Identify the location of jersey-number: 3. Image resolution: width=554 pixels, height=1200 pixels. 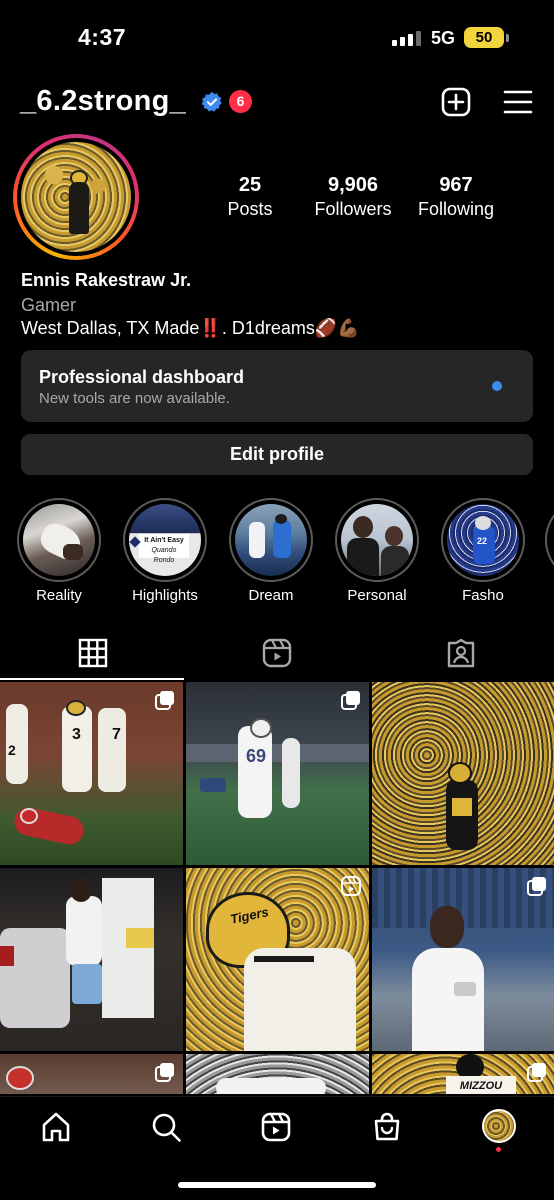
(76, 734).